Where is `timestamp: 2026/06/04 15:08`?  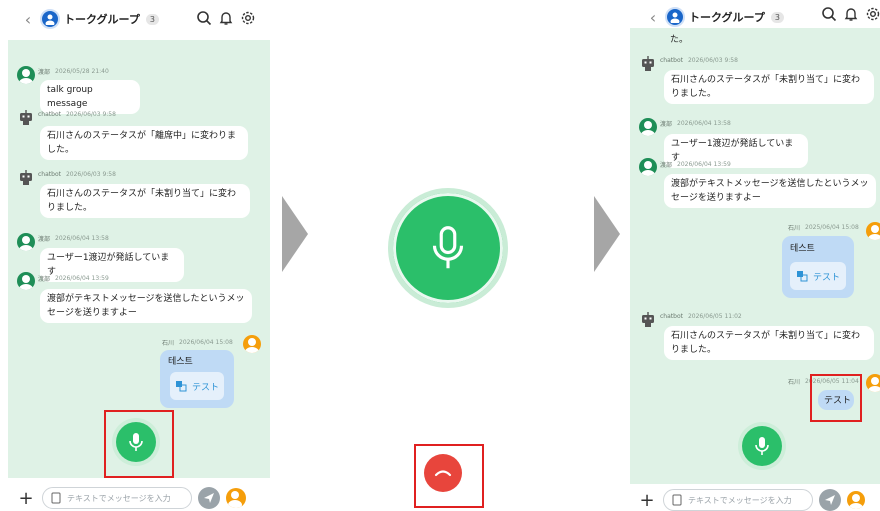
timestamp: 2026/06/04 15:08 is located at coordinates (206, 342).